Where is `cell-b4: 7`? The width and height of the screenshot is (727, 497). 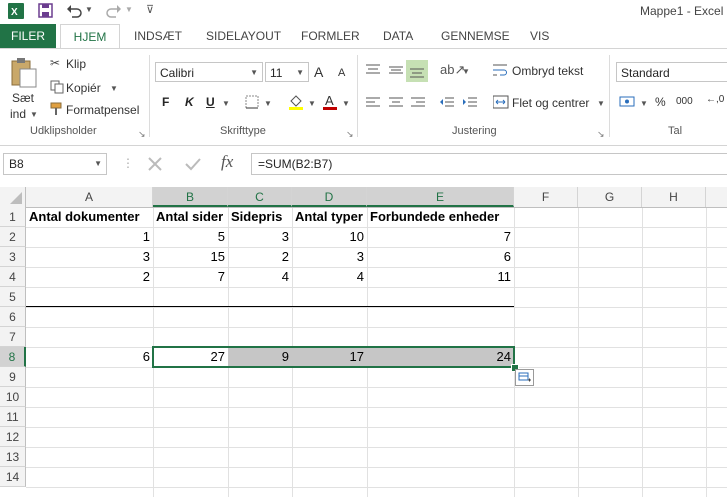 cell-b4: 7 is located at coordinates (190, 277).